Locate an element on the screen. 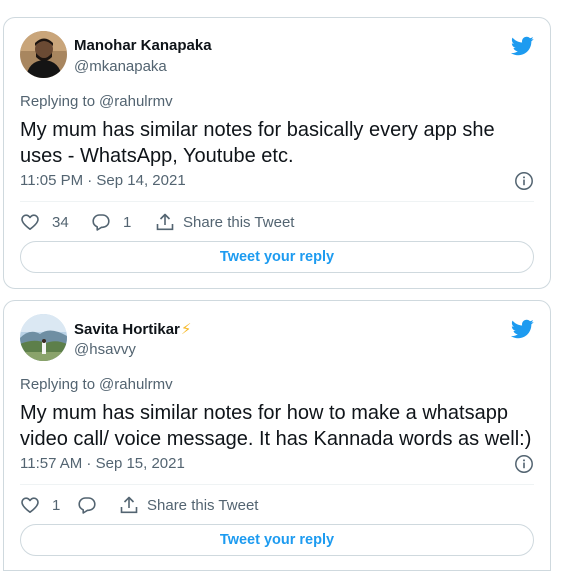 This screenshot has width=562, height=571. lightning-badge-icon: ⚡ is located at coordinates (186, 329).